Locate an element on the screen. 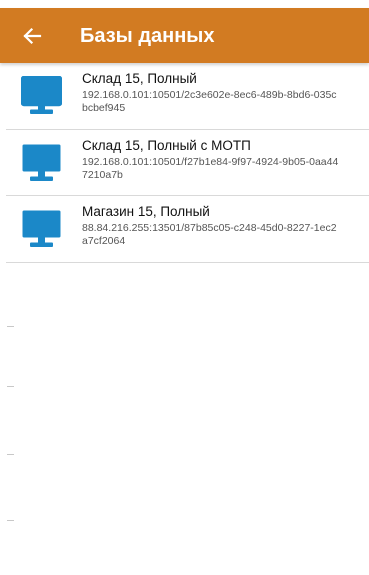 Image resolution: width=369 pixels, height=575 pixels. back-button is located at coordinates (32, 36).